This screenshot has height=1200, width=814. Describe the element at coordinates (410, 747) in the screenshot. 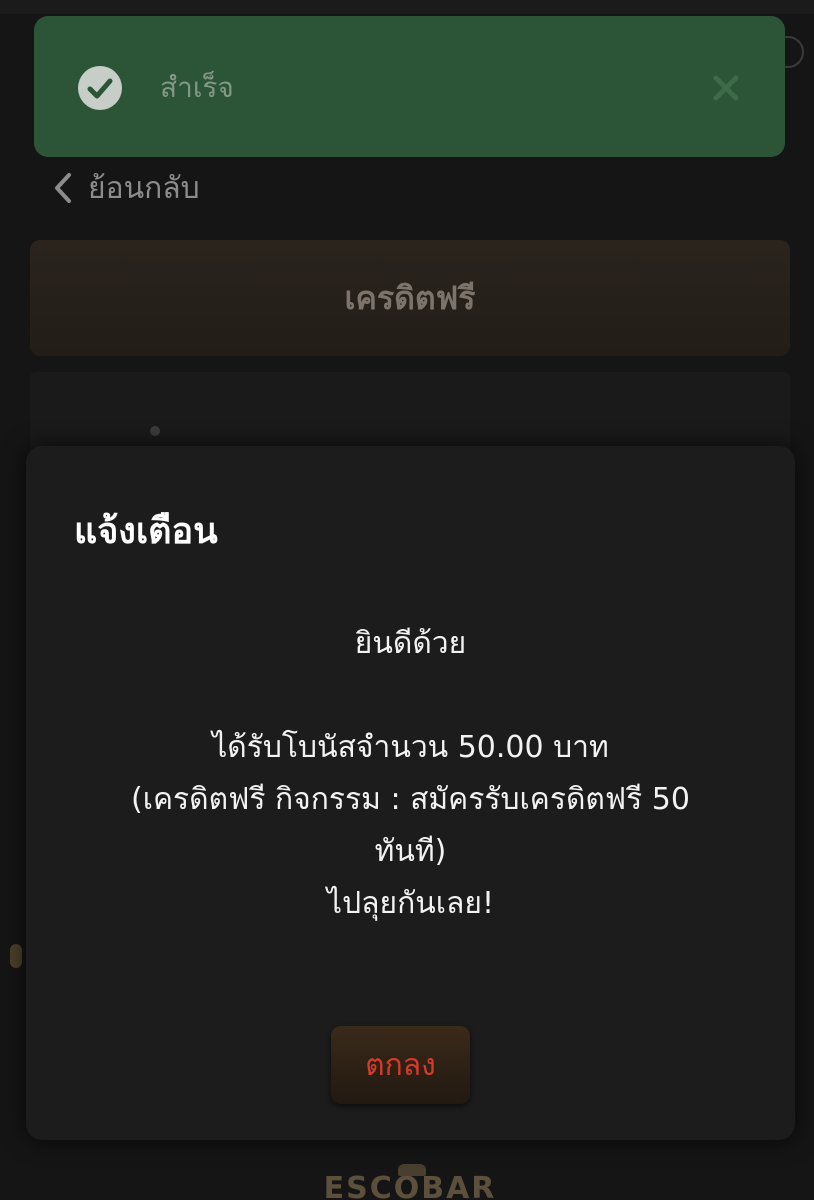

I see `dialog-line-bonus: ได้รับโบนัสจำนวน 50.00 บาท` at that location.